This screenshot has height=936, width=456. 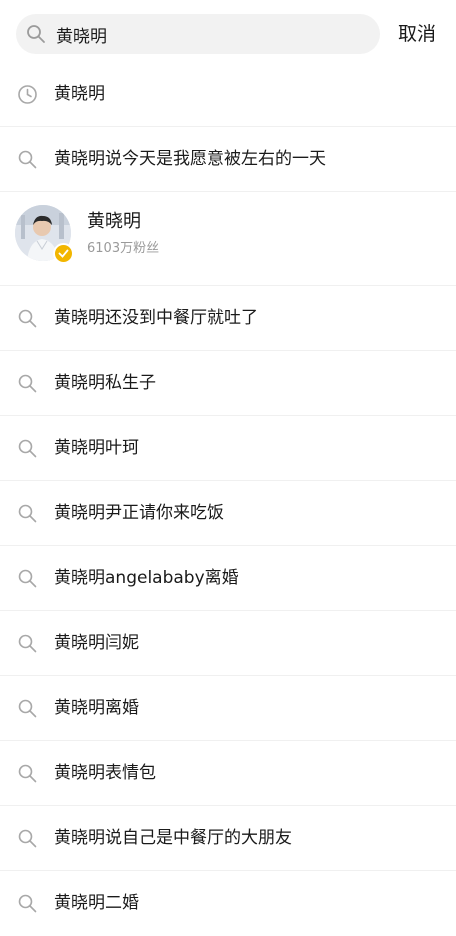 What do you see at coordinates (114, 221) in the screenshot?
I see `user-name: 黄晓明` at bounding box center [114, 221].